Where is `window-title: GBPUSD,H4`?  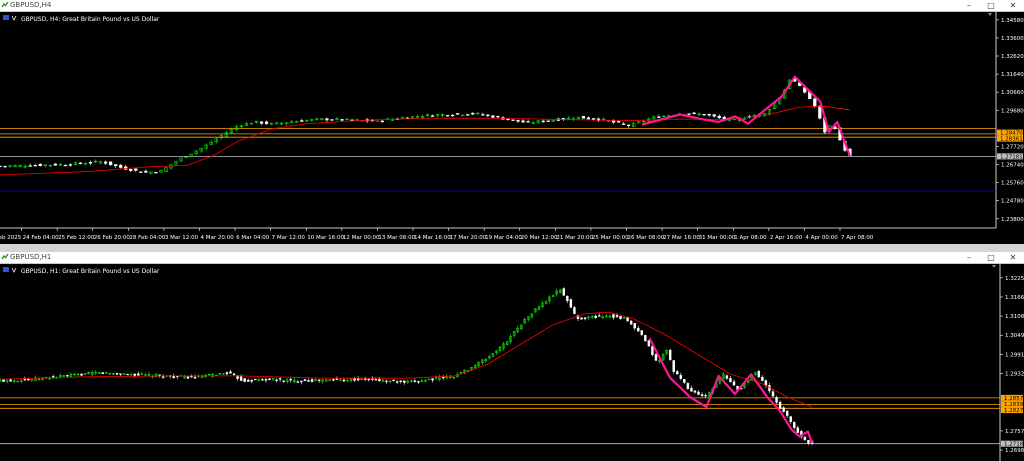 window-title: GBPUSD,H4 is located at coordinates (31, 5).